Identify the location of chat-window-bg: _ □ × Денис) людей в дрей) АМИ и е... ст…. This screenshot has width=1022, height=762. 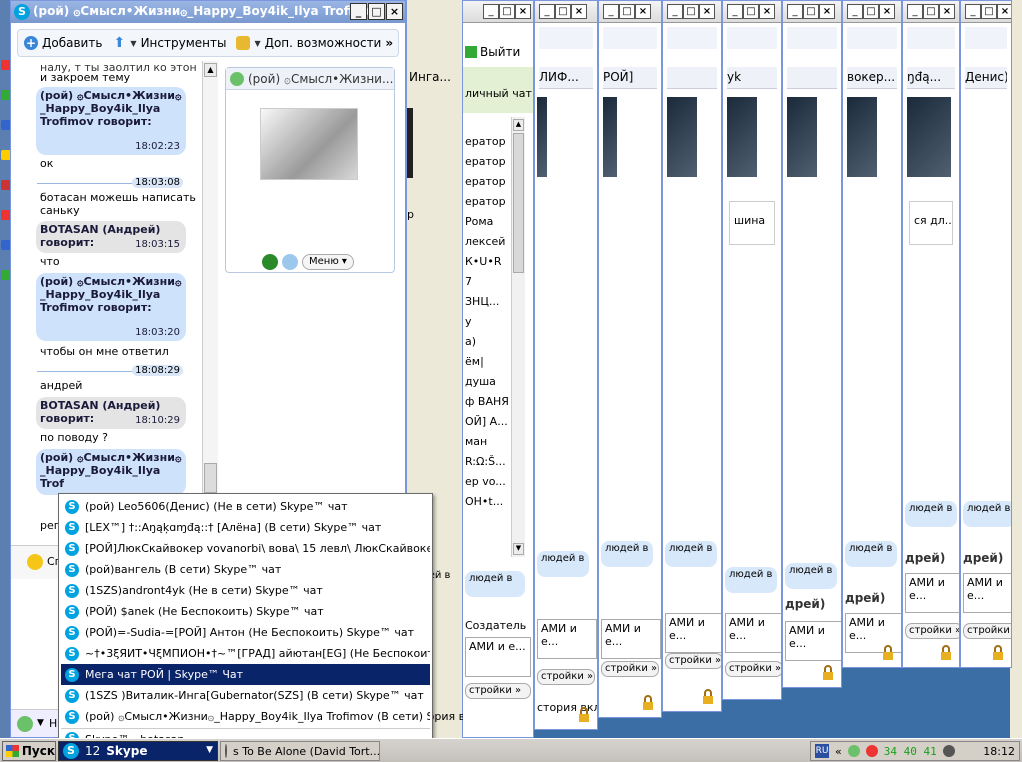
(986, 334).